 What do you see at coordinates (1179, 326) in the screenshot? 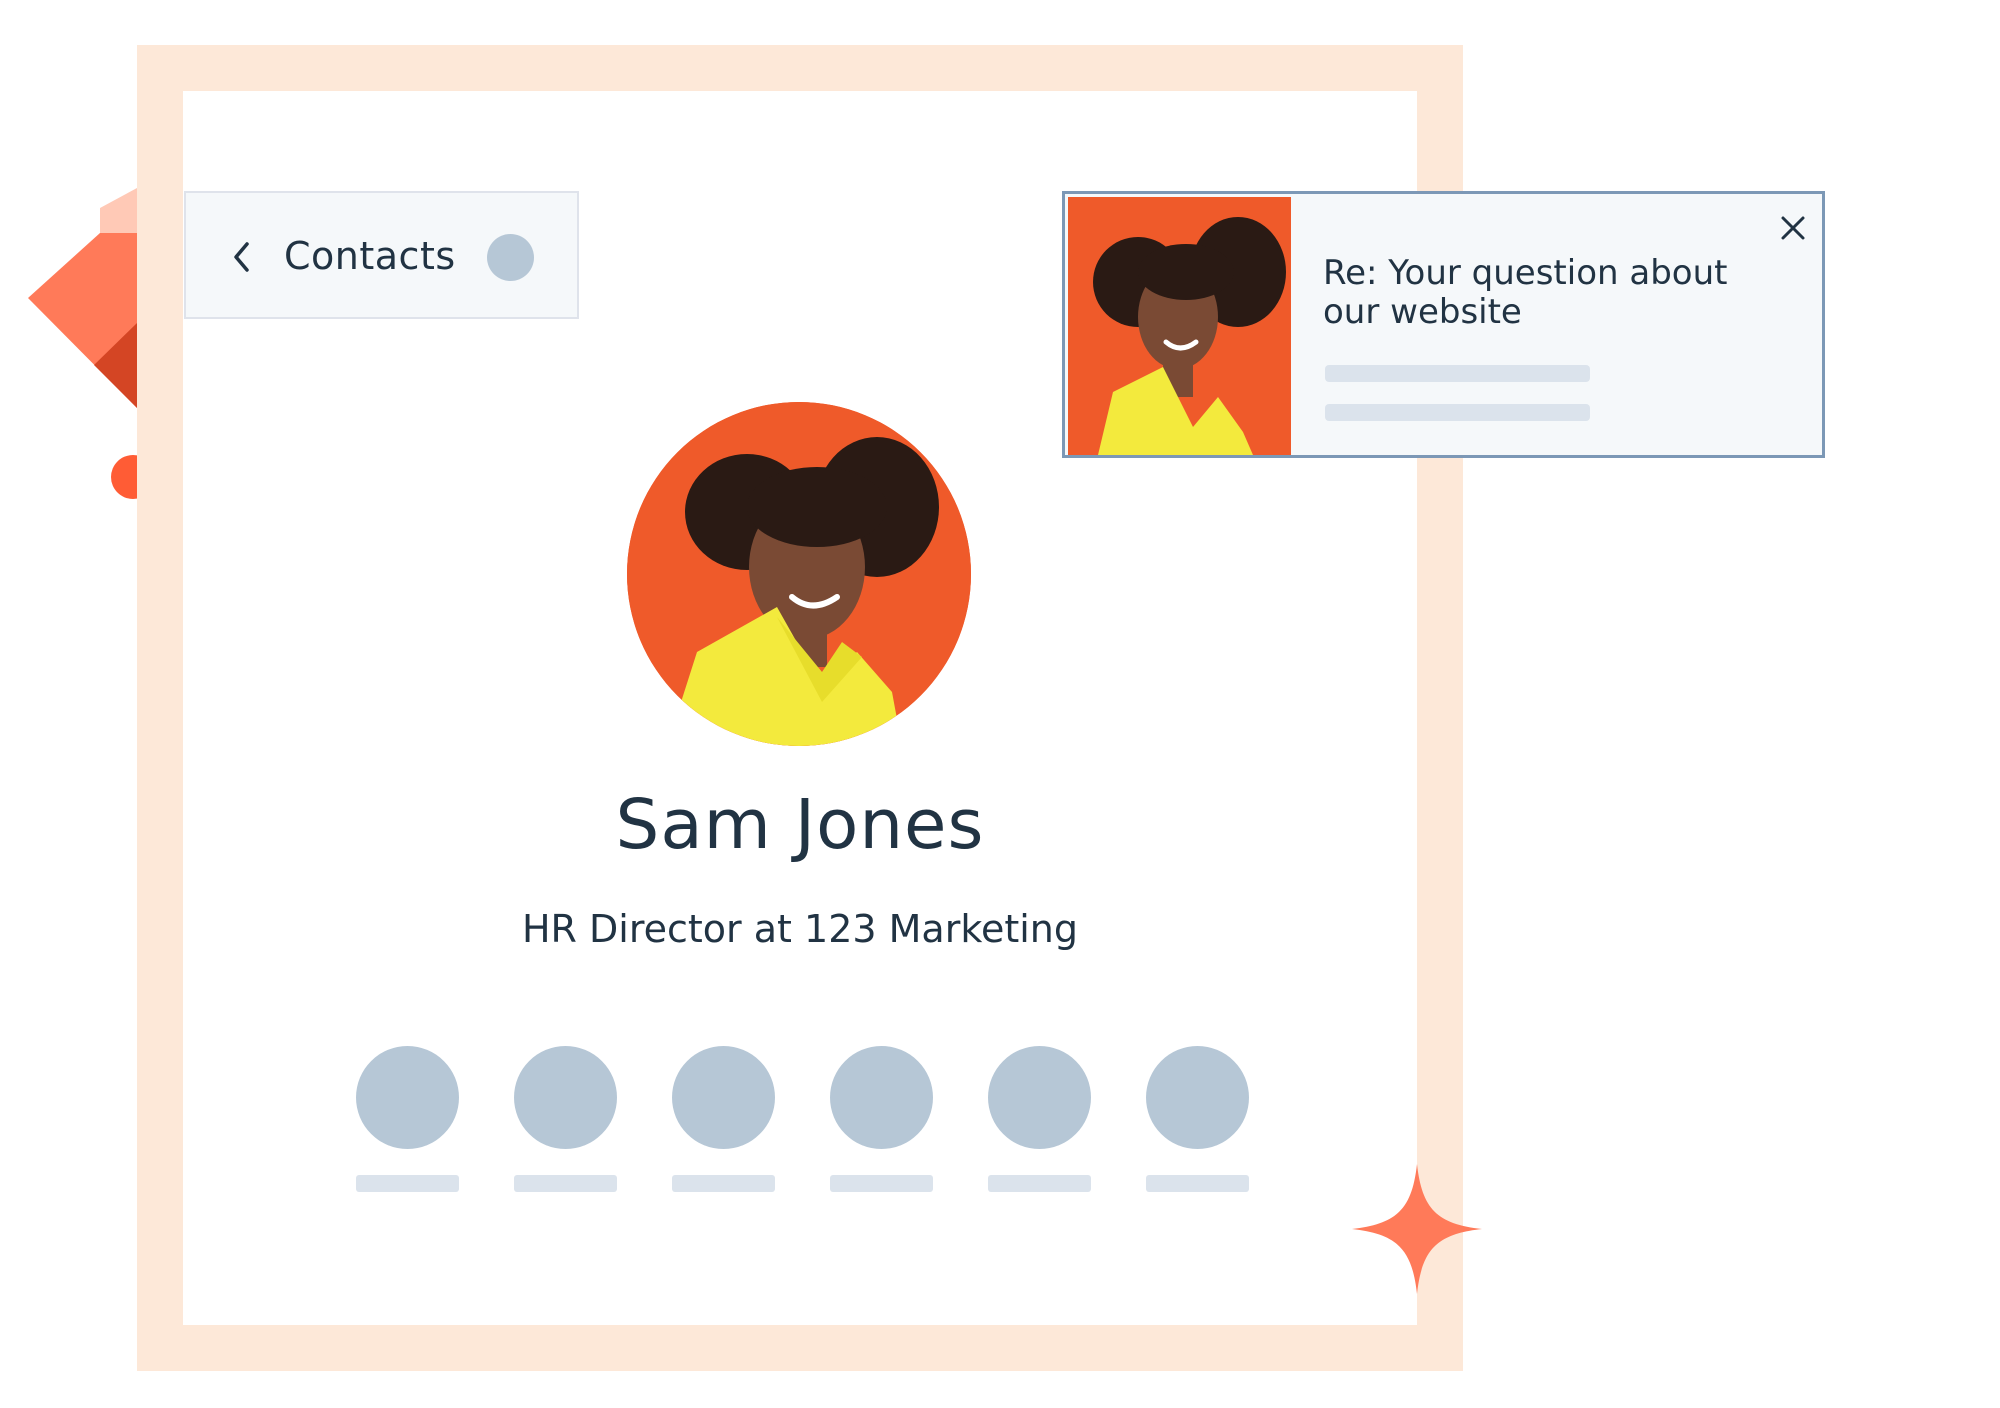
I see `notification-thumbnail` at bounding box center [1179, 326].